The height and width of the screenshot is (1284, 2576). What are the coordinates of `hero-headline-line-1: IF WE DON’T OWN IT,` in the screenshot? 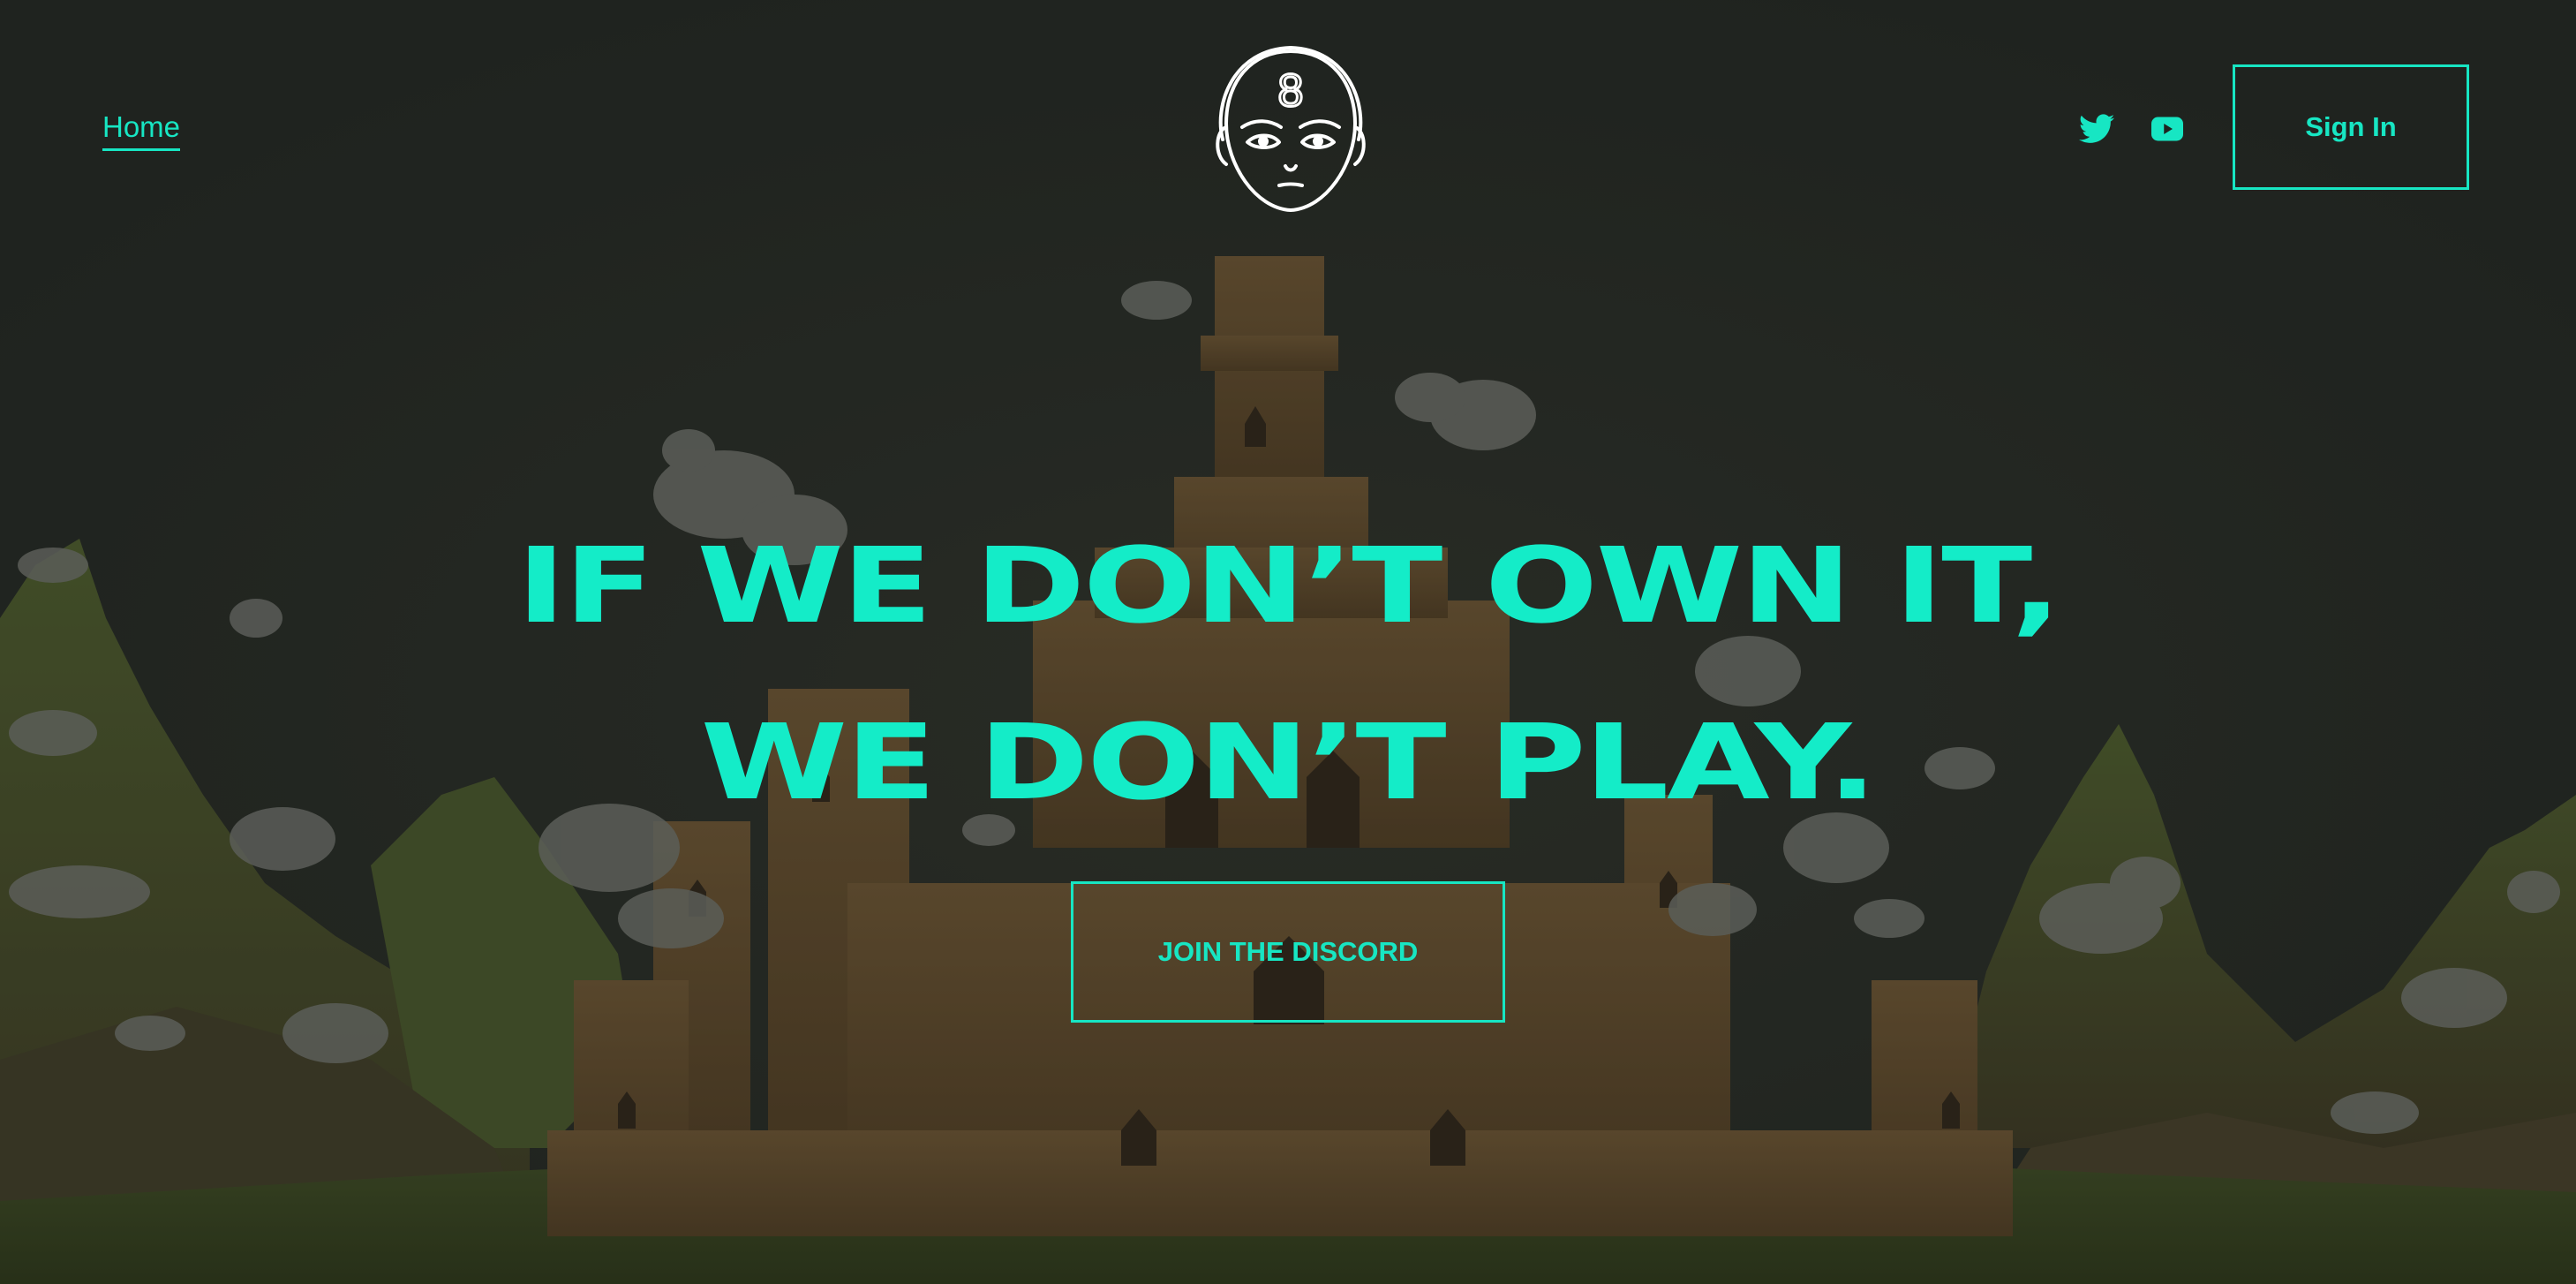 It's located at (1289, 585).